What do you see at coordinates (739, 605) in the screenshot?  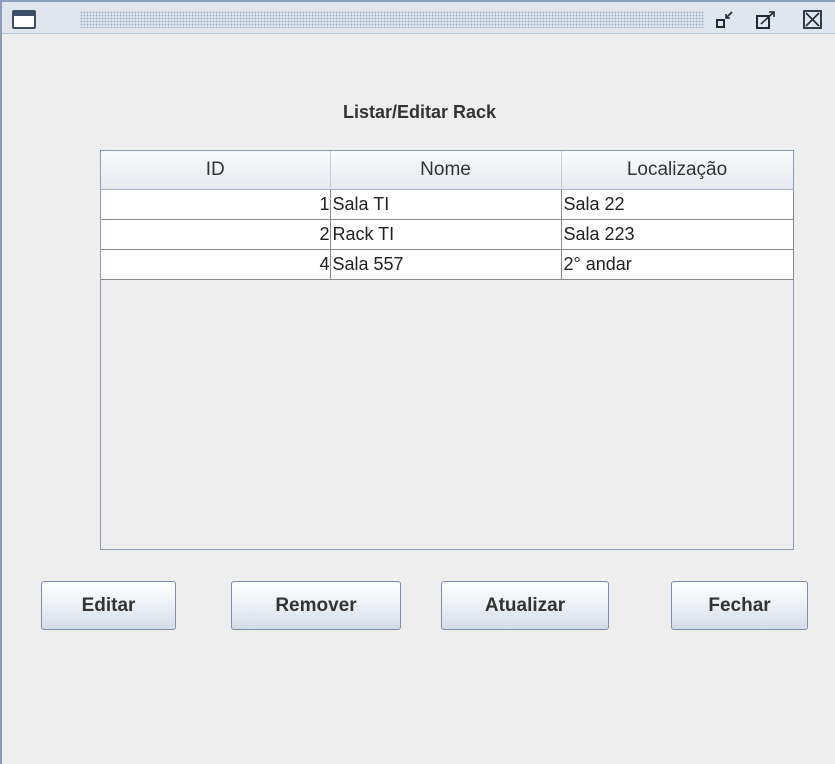 I see `fechar-button: Fechar` at bounding box center [739, 605].